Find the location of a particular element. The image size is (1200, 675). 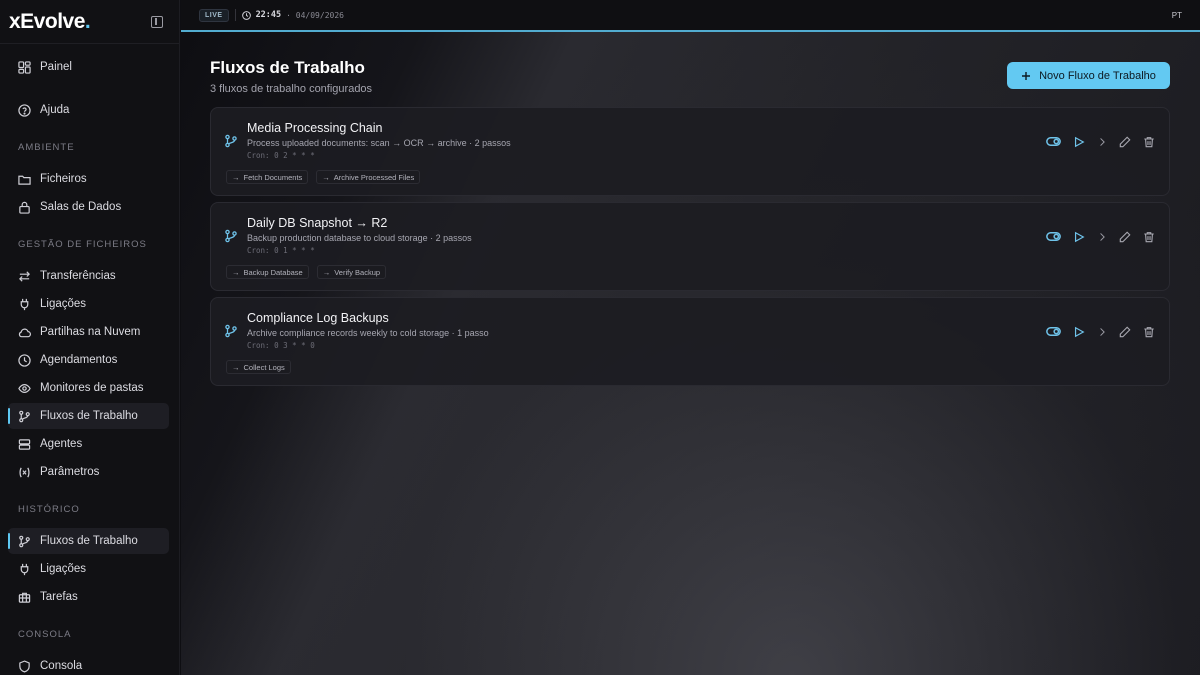

clock-icon is located at coordinates (246, 15).